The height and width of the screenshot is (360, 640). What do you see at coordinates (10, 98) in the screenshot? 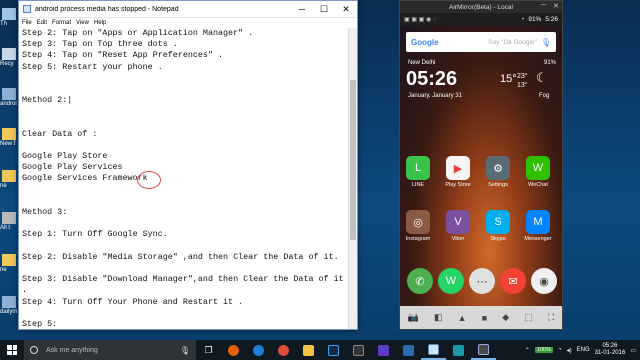
I see `desktop-icon: androi` at bounding box center [10, 98].